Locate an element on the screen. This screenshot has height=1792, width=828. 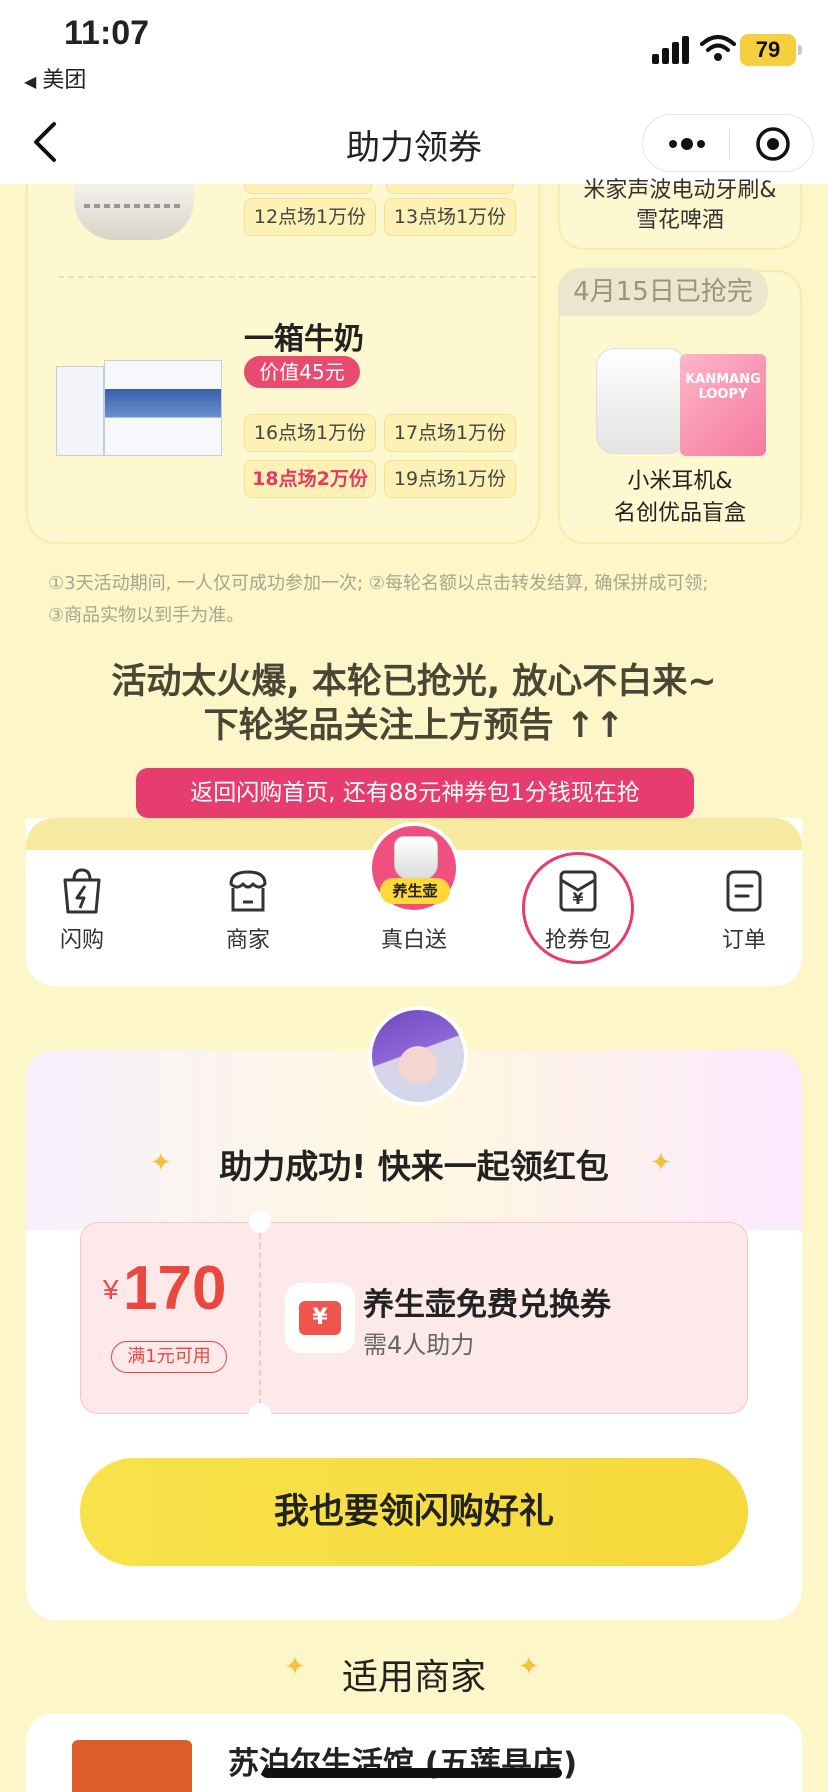
prize-divider is located at coordinates (297, 277).